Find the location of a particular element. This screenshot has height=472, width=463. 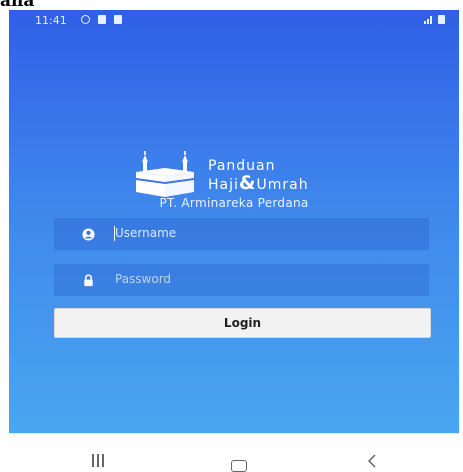

status-system-icons is located at coordinates (434, 19).